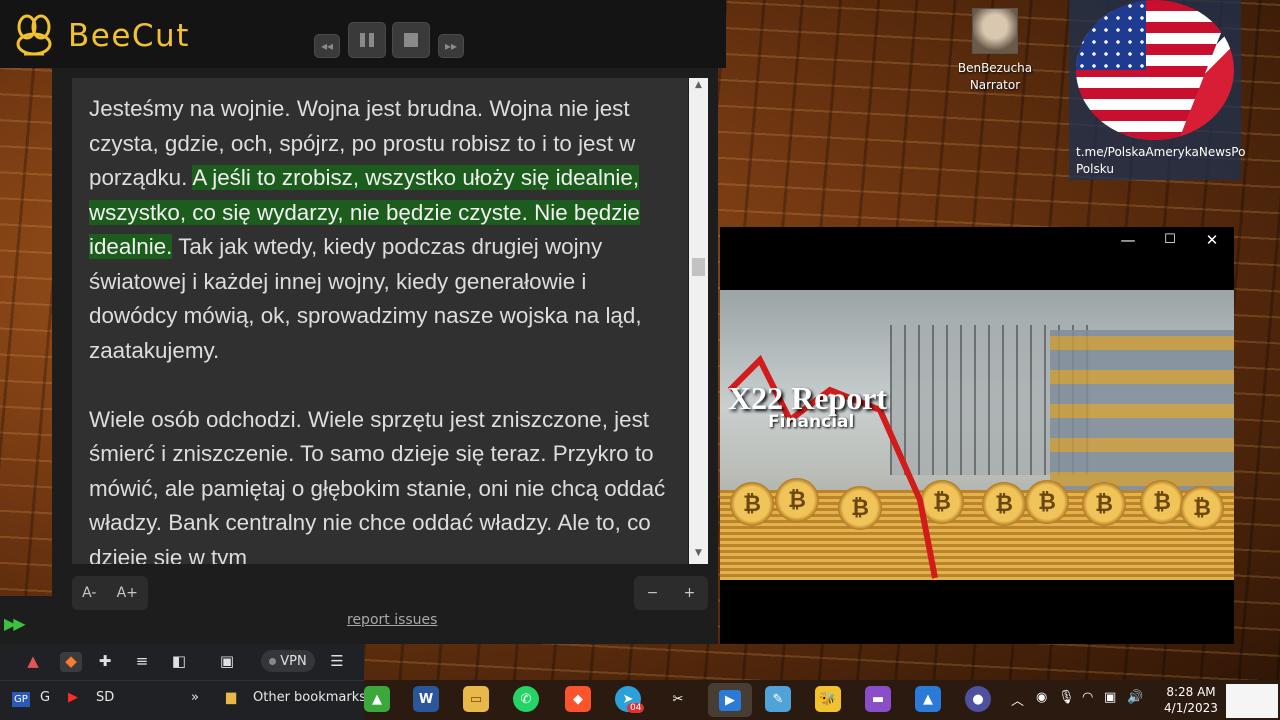 The width and height of the screenshot is (1280, 720). Describe the element at coordinates (778, 699) in the screenshot. I see `notepad-icon: ✎` at that location.